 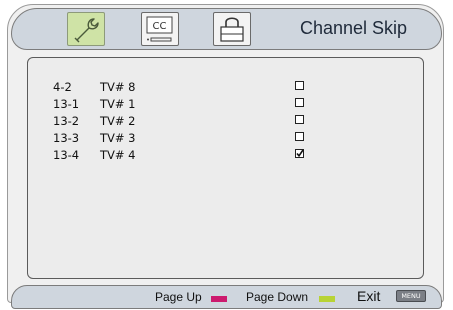 I want to click on channel-number: 4-2, so click(x=62, y=87).